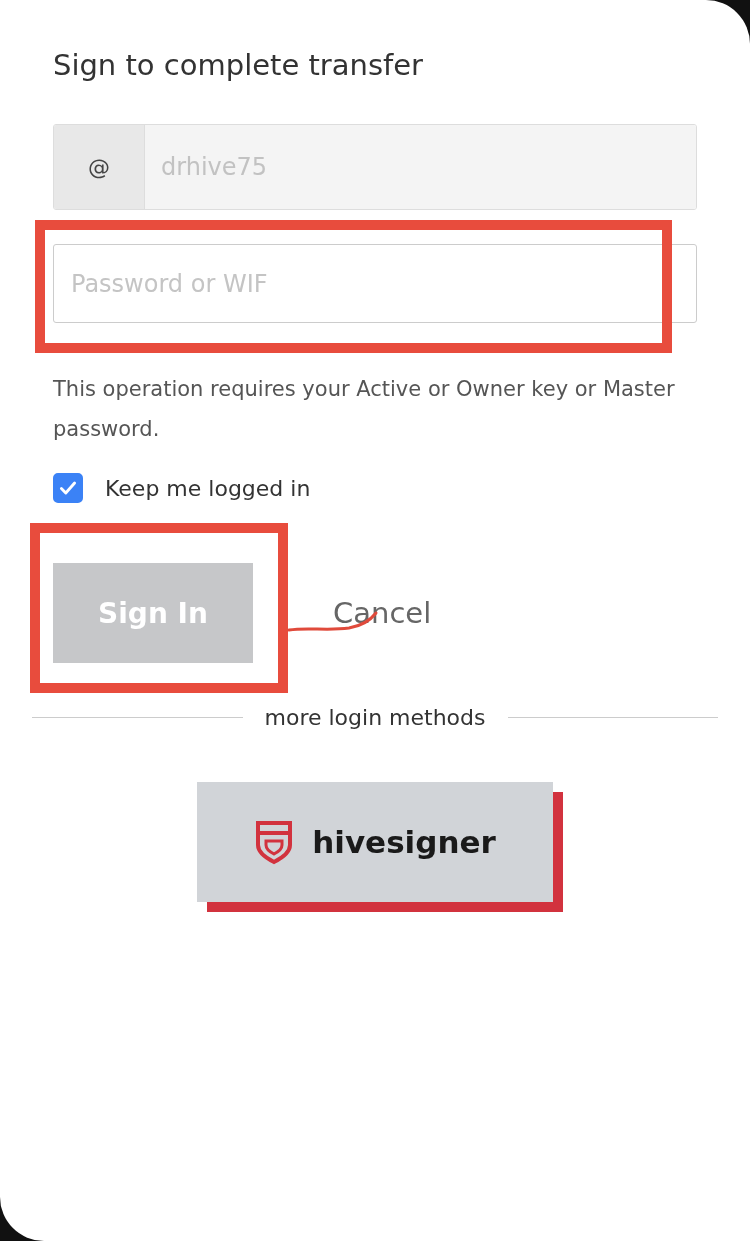  What do you see at coordinates (238, 65) in the screenshot?
I see `dialog-title: Sign to complete transfer` at bounding box center [238, 65].